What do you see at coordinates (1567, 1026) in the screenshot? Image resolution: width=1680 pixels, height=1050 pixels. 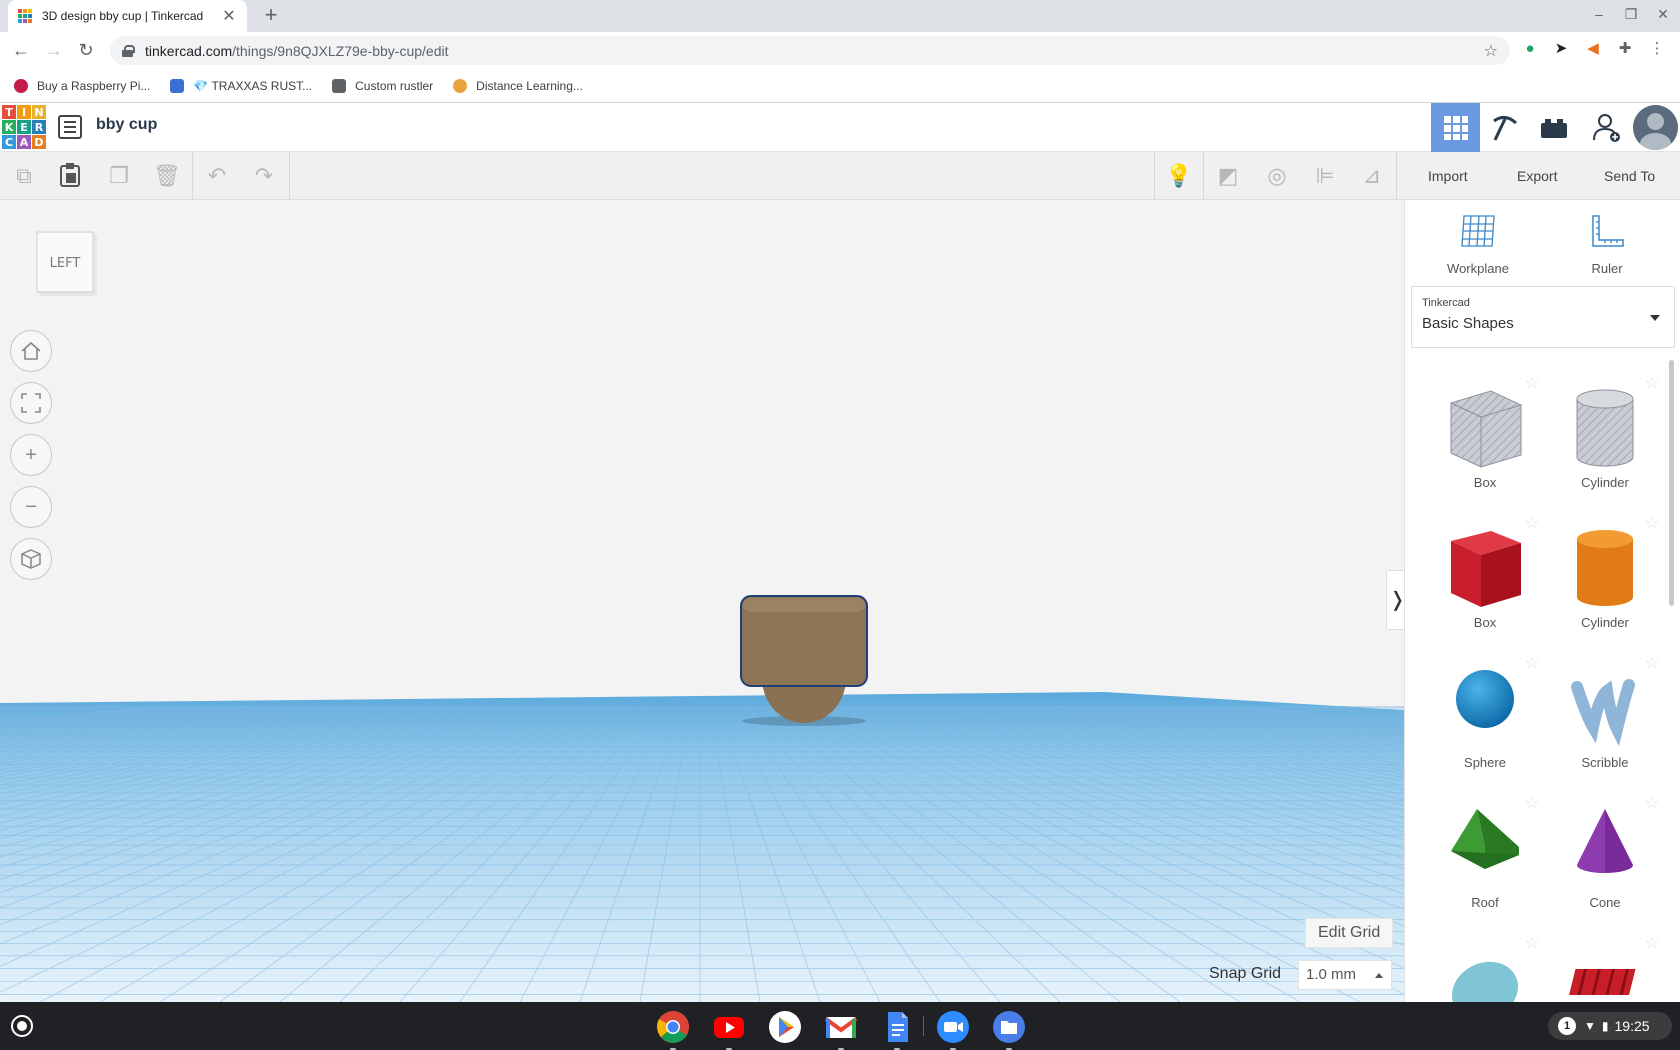 I see `notification-badge: 1` at bounding box center [1567, 1026].